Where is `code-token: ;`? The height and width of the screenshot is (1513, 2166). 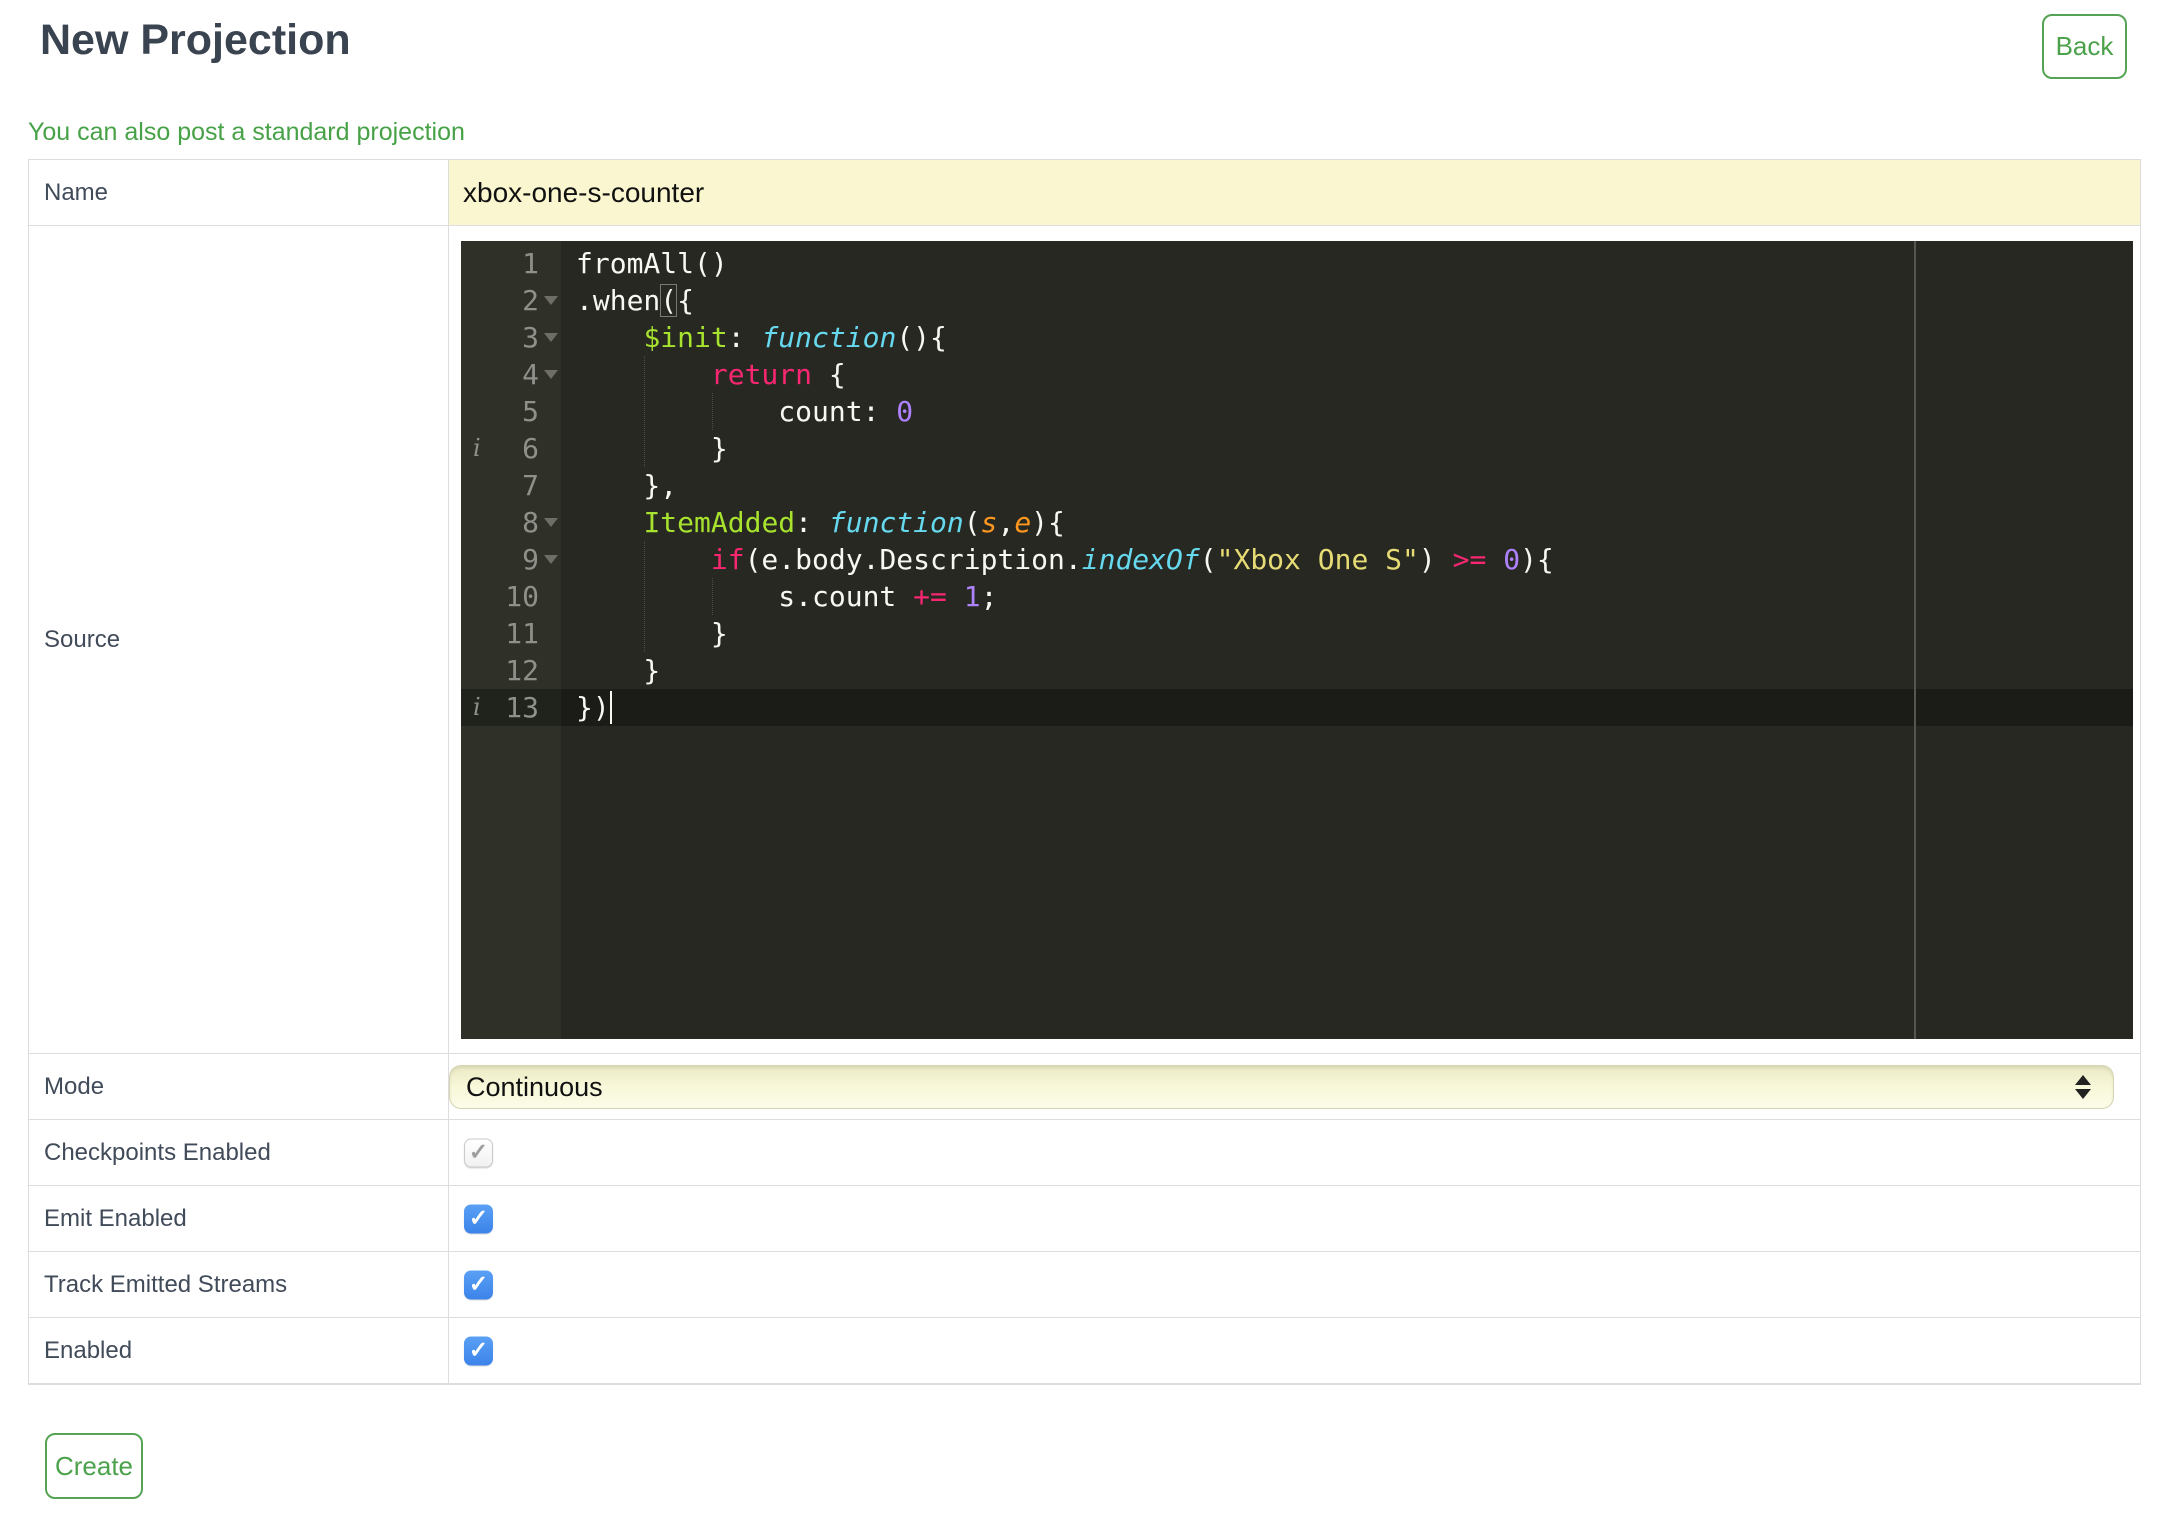
code-token: ; is located at coordinates (989, 596).